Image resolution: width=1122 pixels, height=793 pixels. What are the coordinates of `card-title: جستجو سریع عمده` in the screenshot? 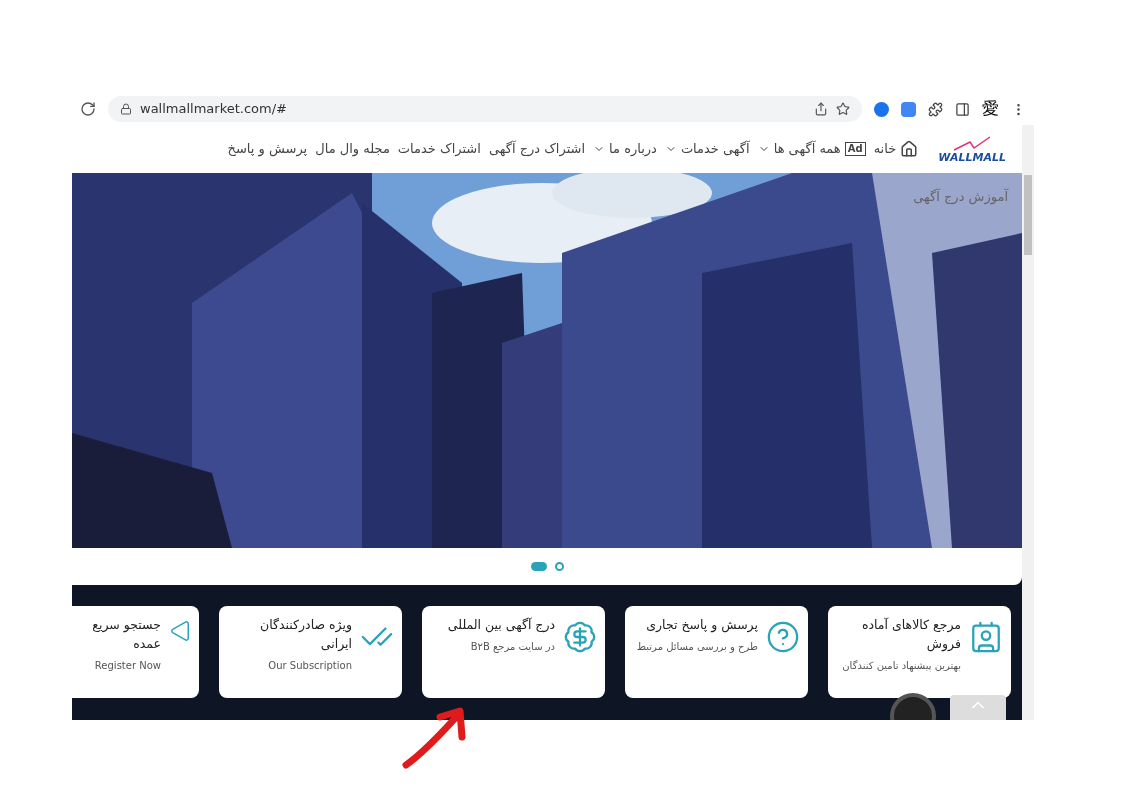 It's located at (126, 634).